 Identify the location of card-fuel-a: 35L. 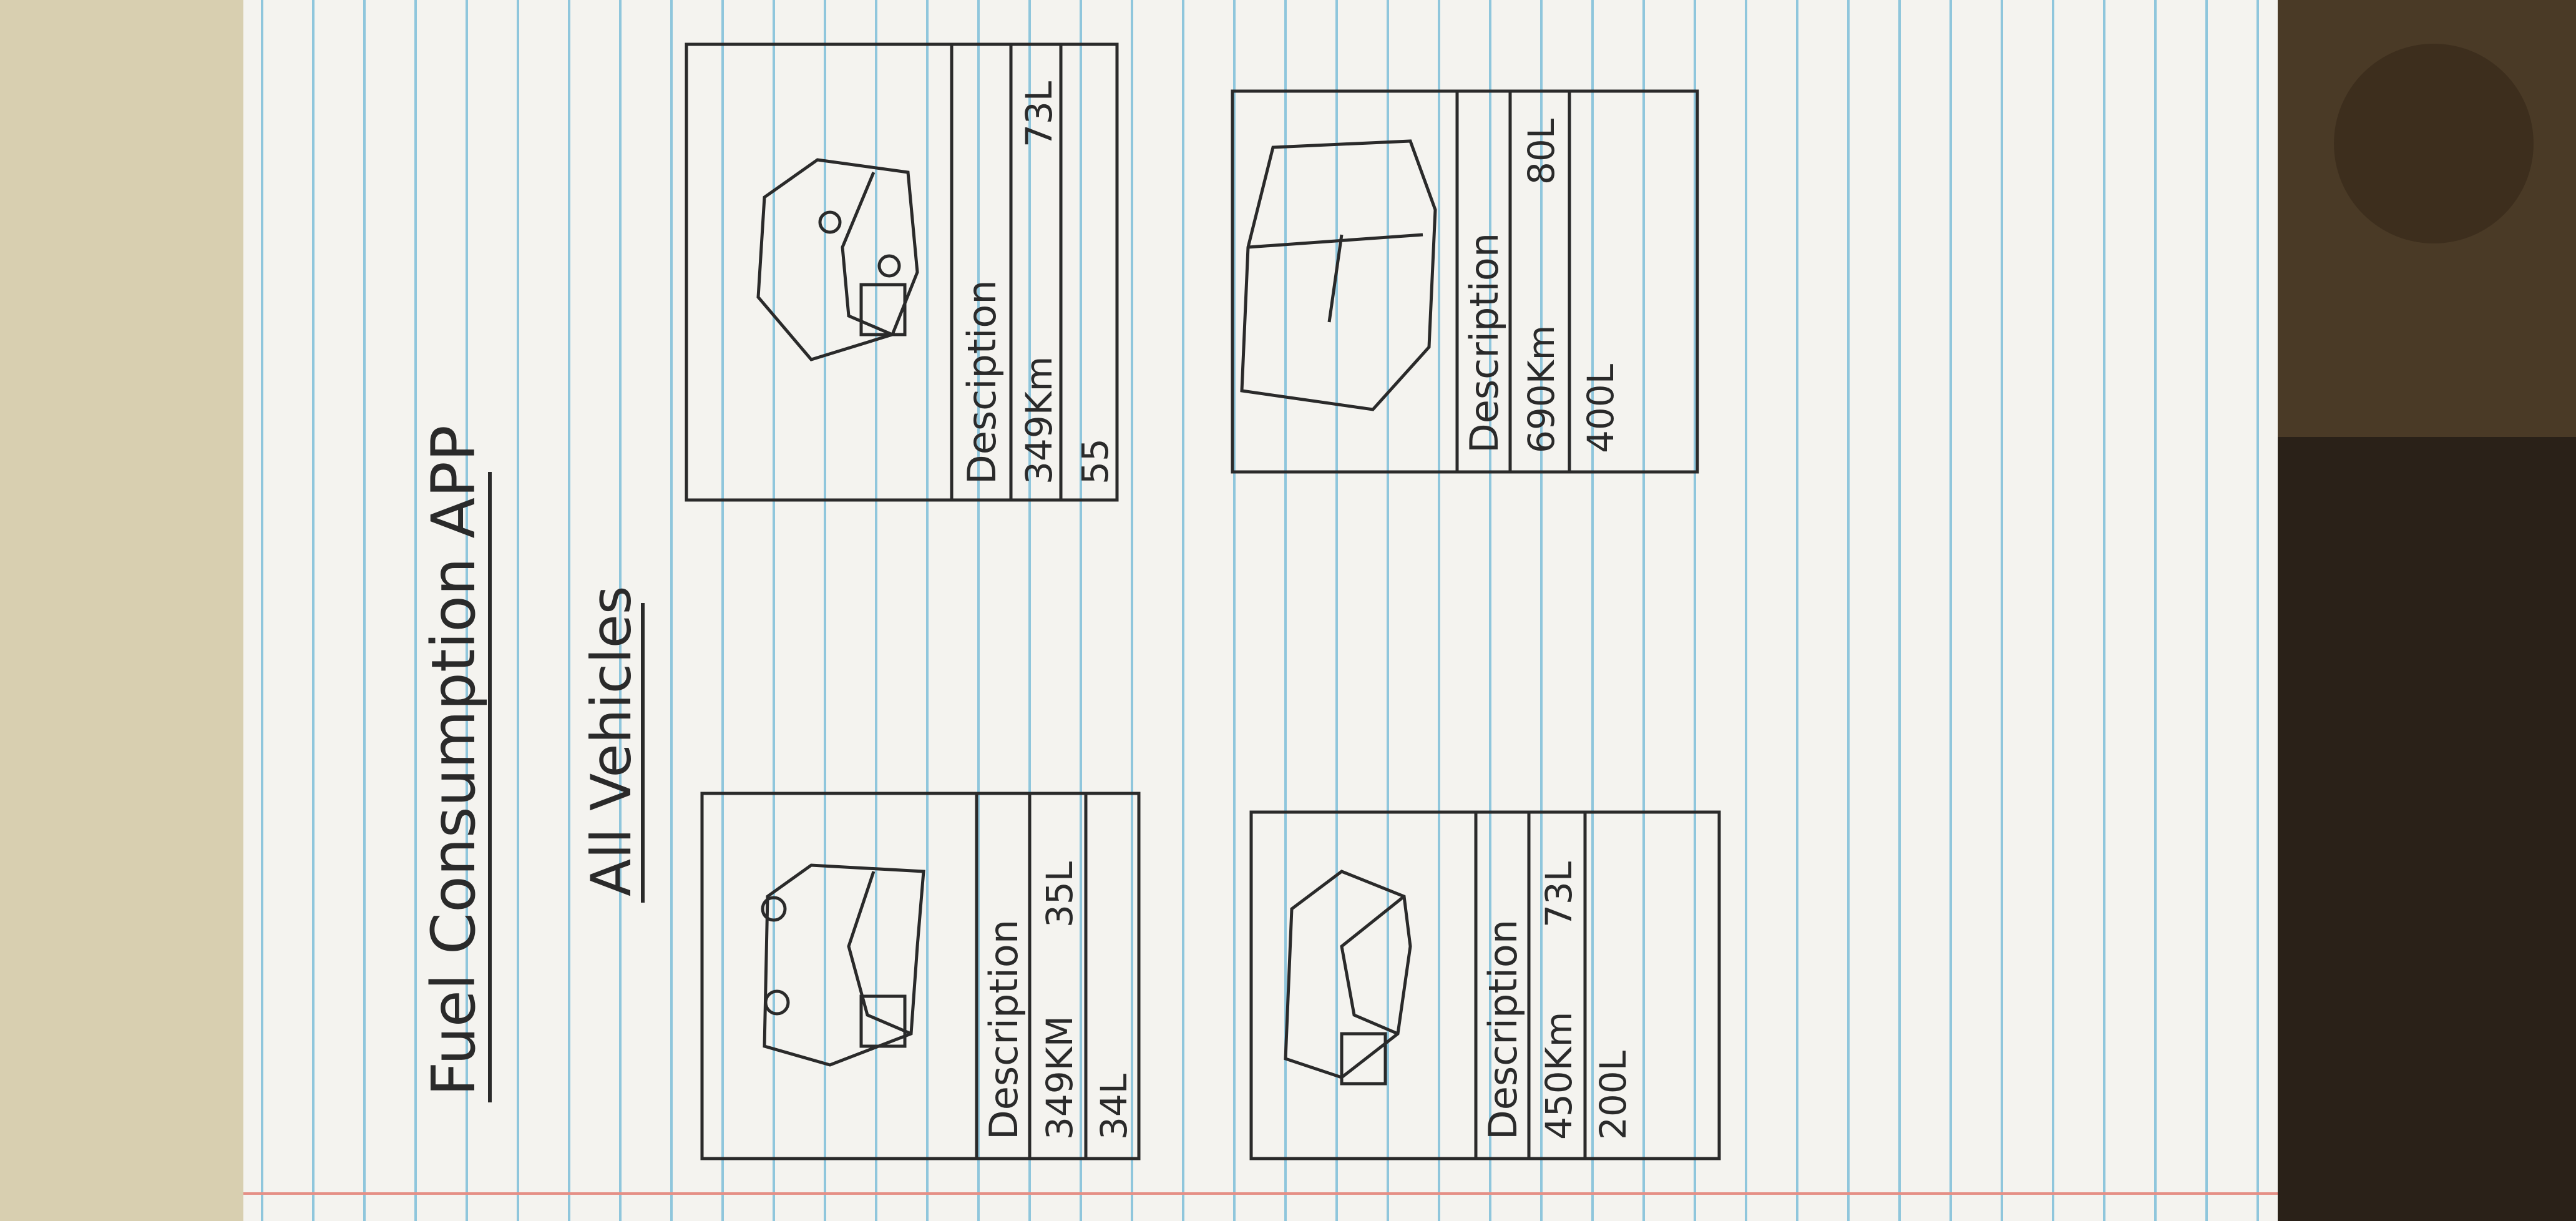
(1059, 894).